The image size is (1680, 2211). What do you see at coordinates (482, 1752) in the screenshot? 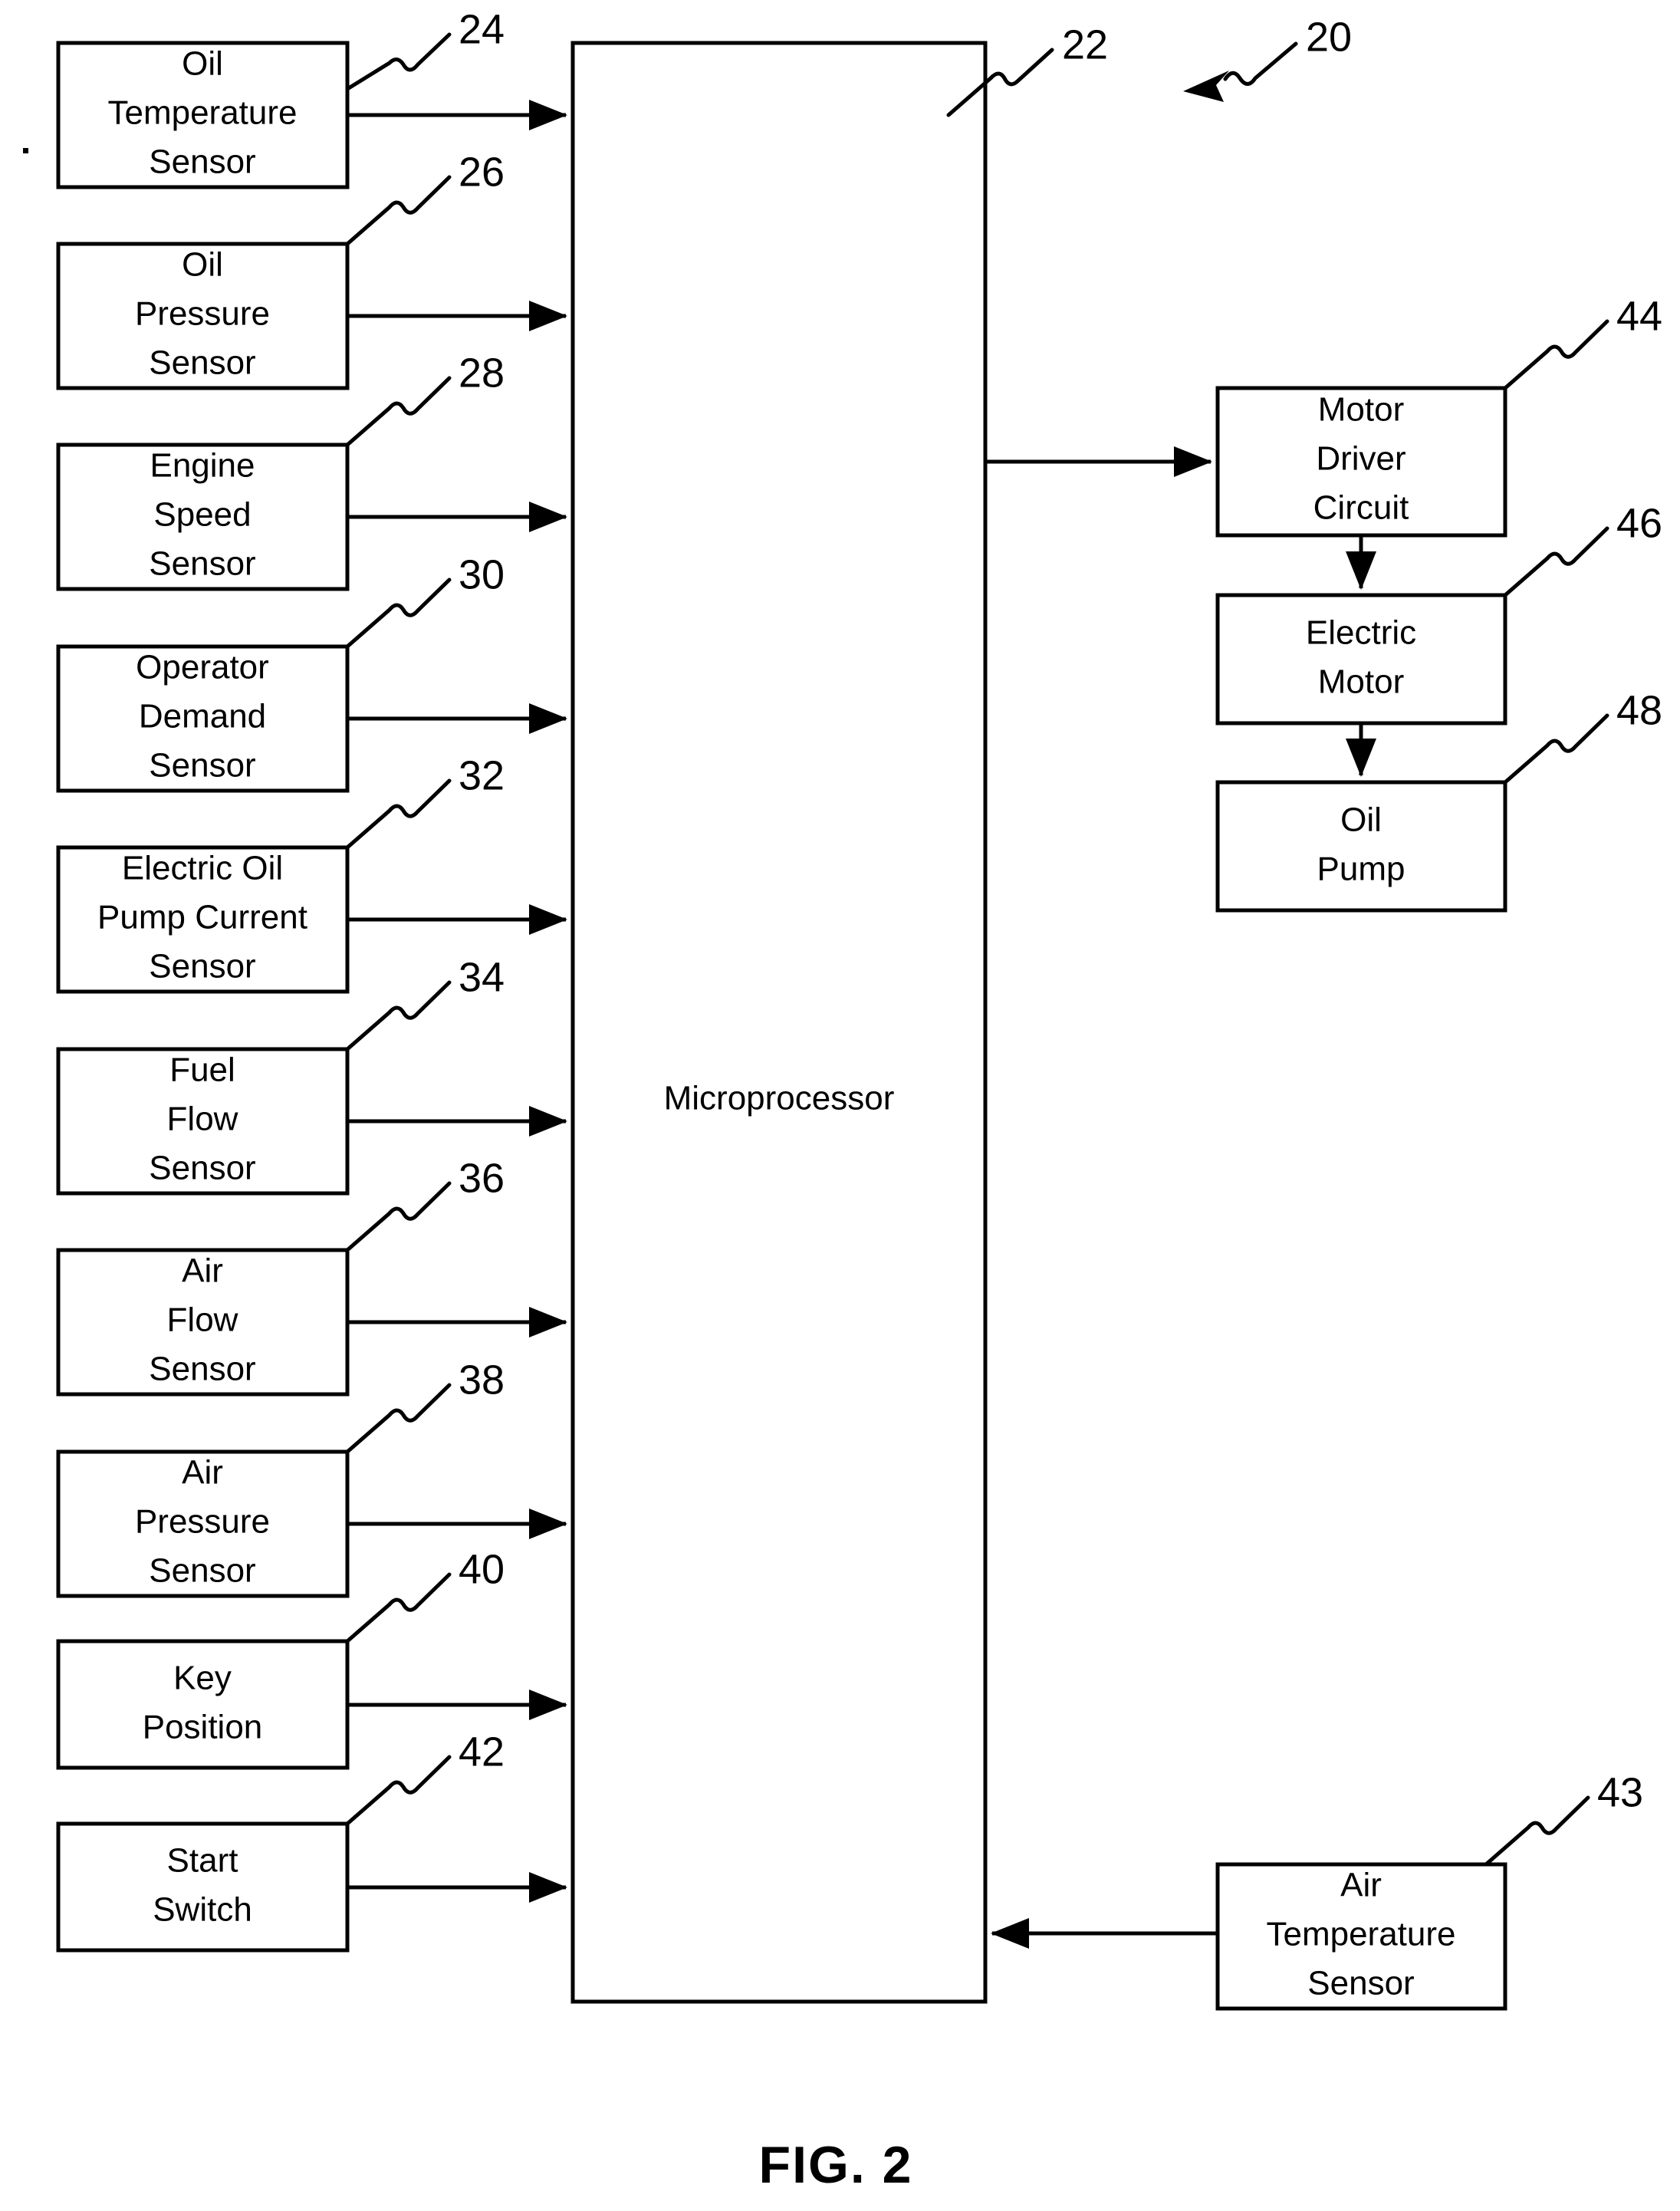
I see `ref-number-42: 42` at bounding box center [482, 1752].